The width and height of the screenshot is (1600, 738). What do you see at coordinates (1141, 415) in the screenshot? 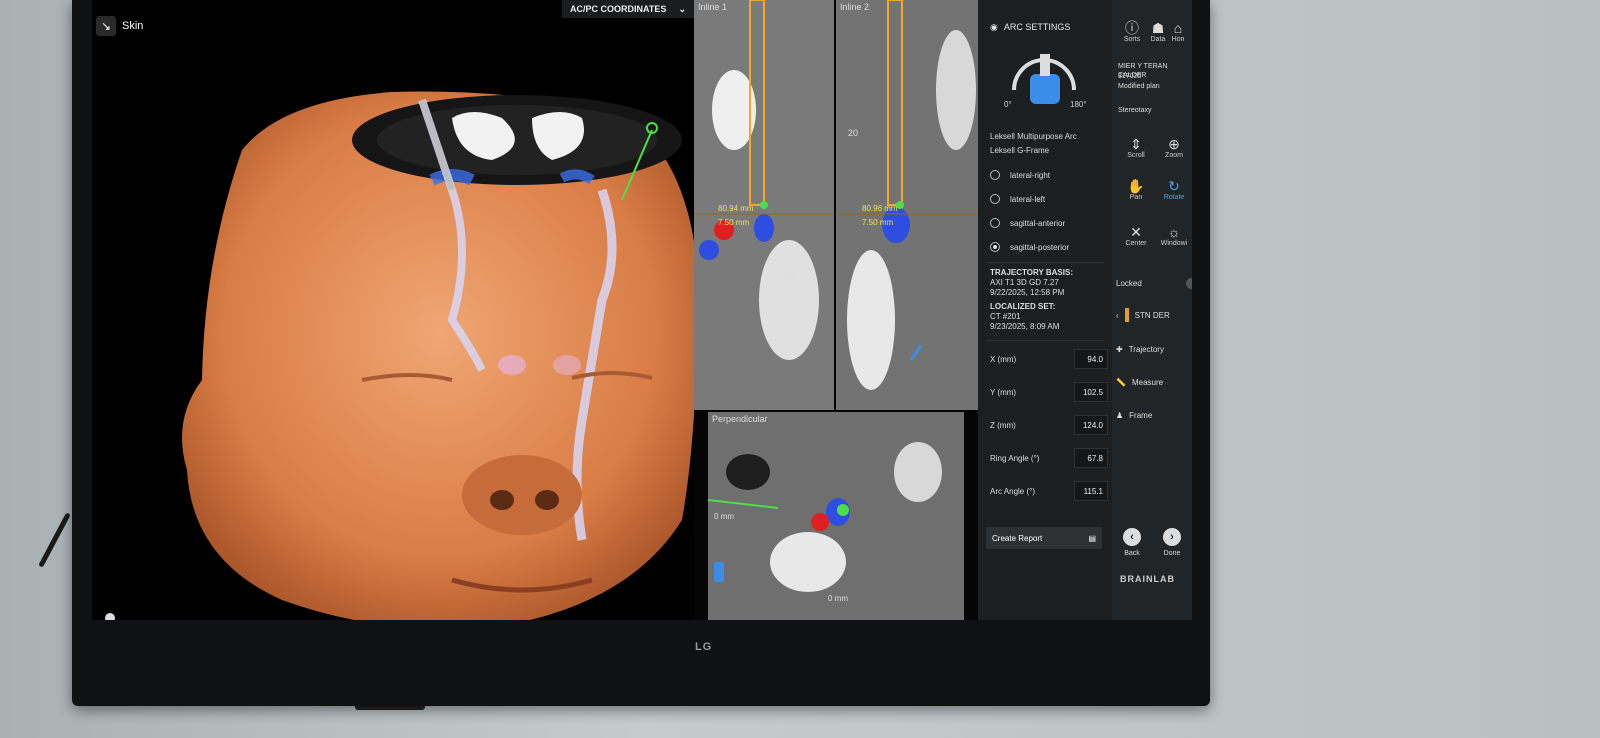
I see `frame-label: Frame` at bounding box center [1141, 415].